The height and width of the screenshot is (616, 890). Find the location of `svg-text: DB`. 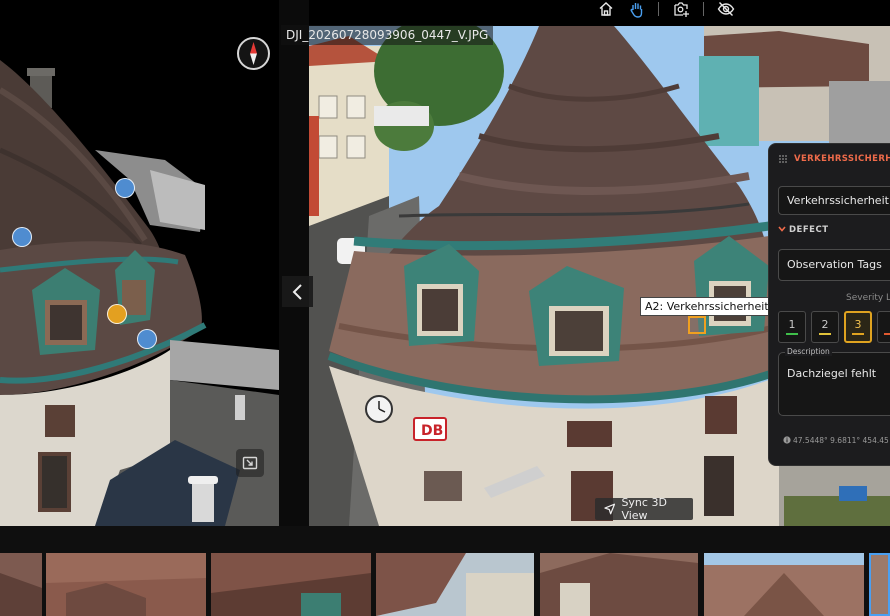

svg-text: DB is located at coordinates (432, 431).